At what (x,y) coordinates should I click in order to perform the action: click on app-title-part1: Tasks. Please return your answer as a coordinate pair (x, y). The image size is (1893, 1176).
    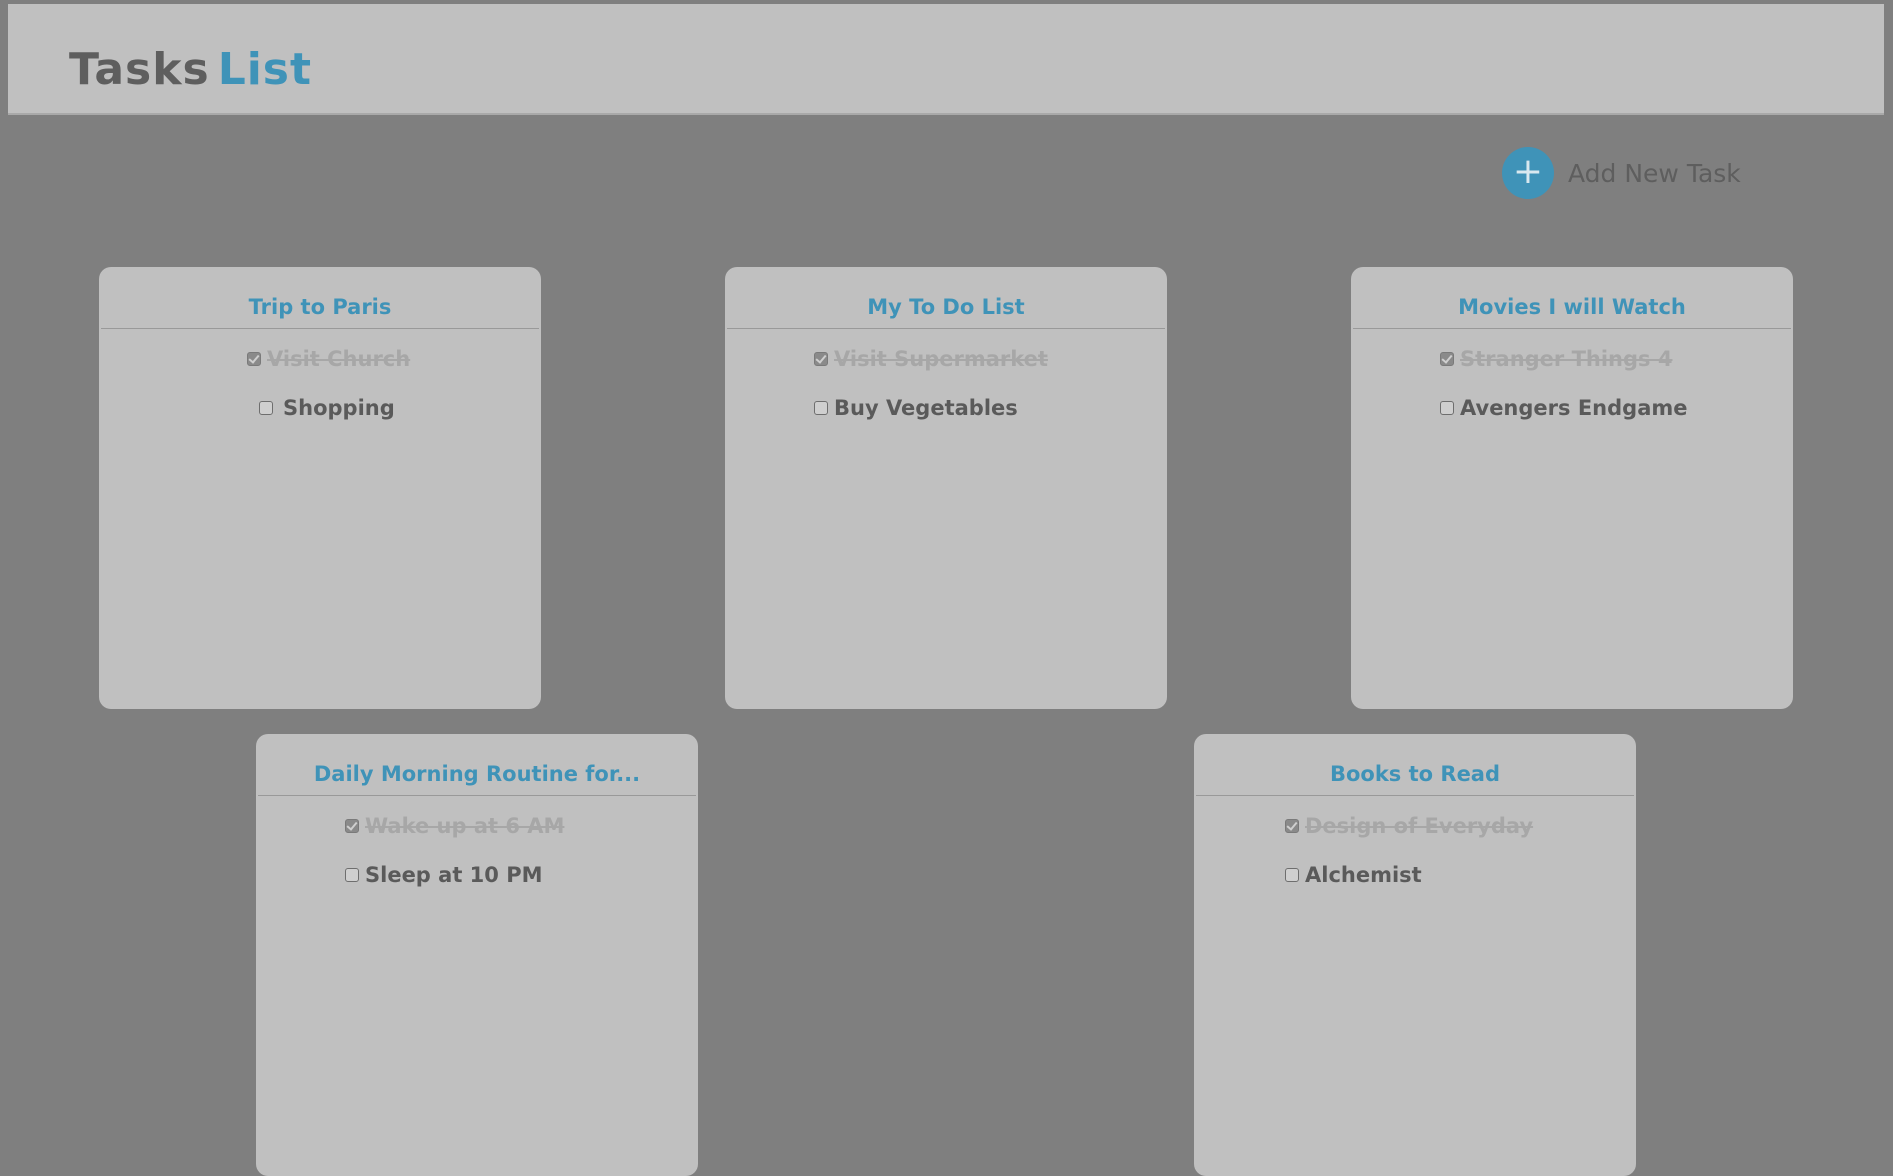
    Looking at the image, I should click on (139, 69).